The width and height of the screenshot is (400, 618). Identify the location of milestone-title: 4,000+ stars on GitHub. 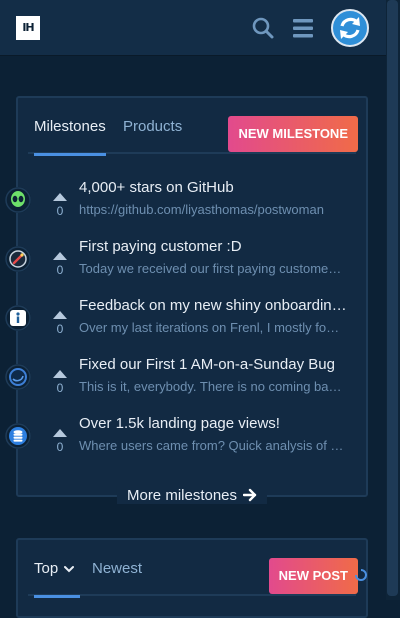
(214, 187).